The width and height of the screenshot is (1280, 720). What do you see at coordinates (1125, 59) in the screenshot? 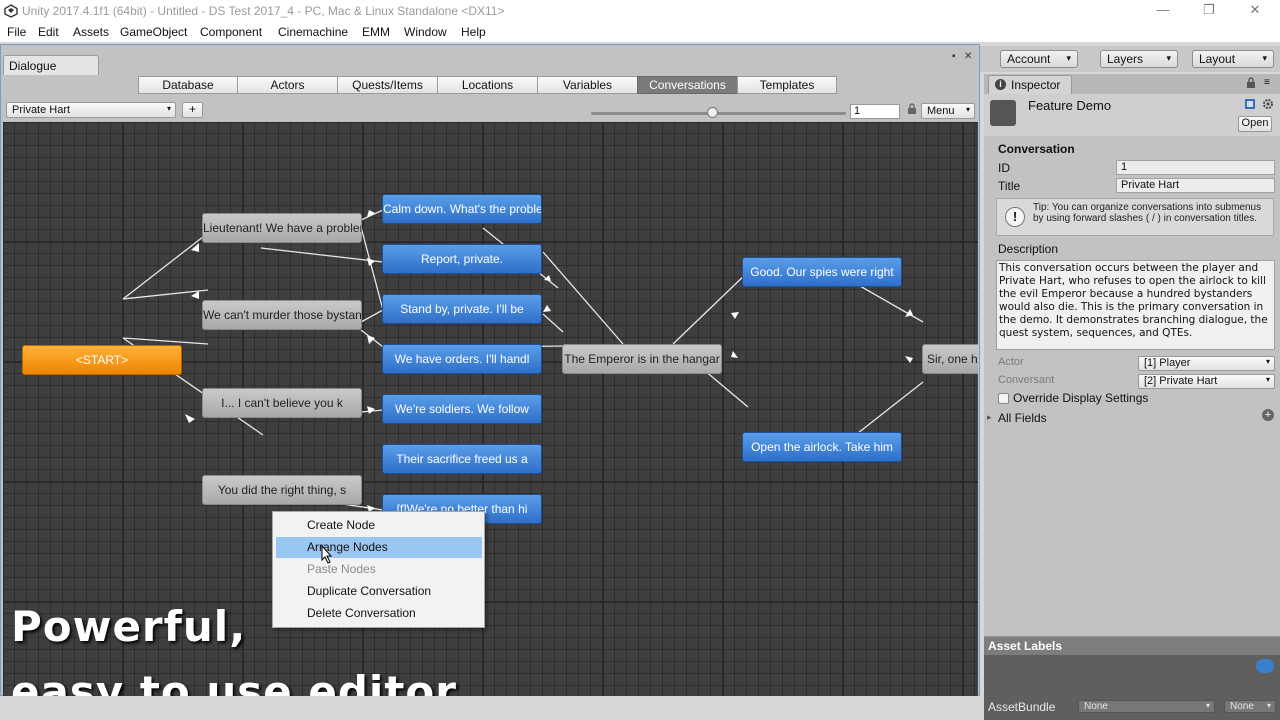
I see `layers-label: Layers` at bounding box center [1125, 59].